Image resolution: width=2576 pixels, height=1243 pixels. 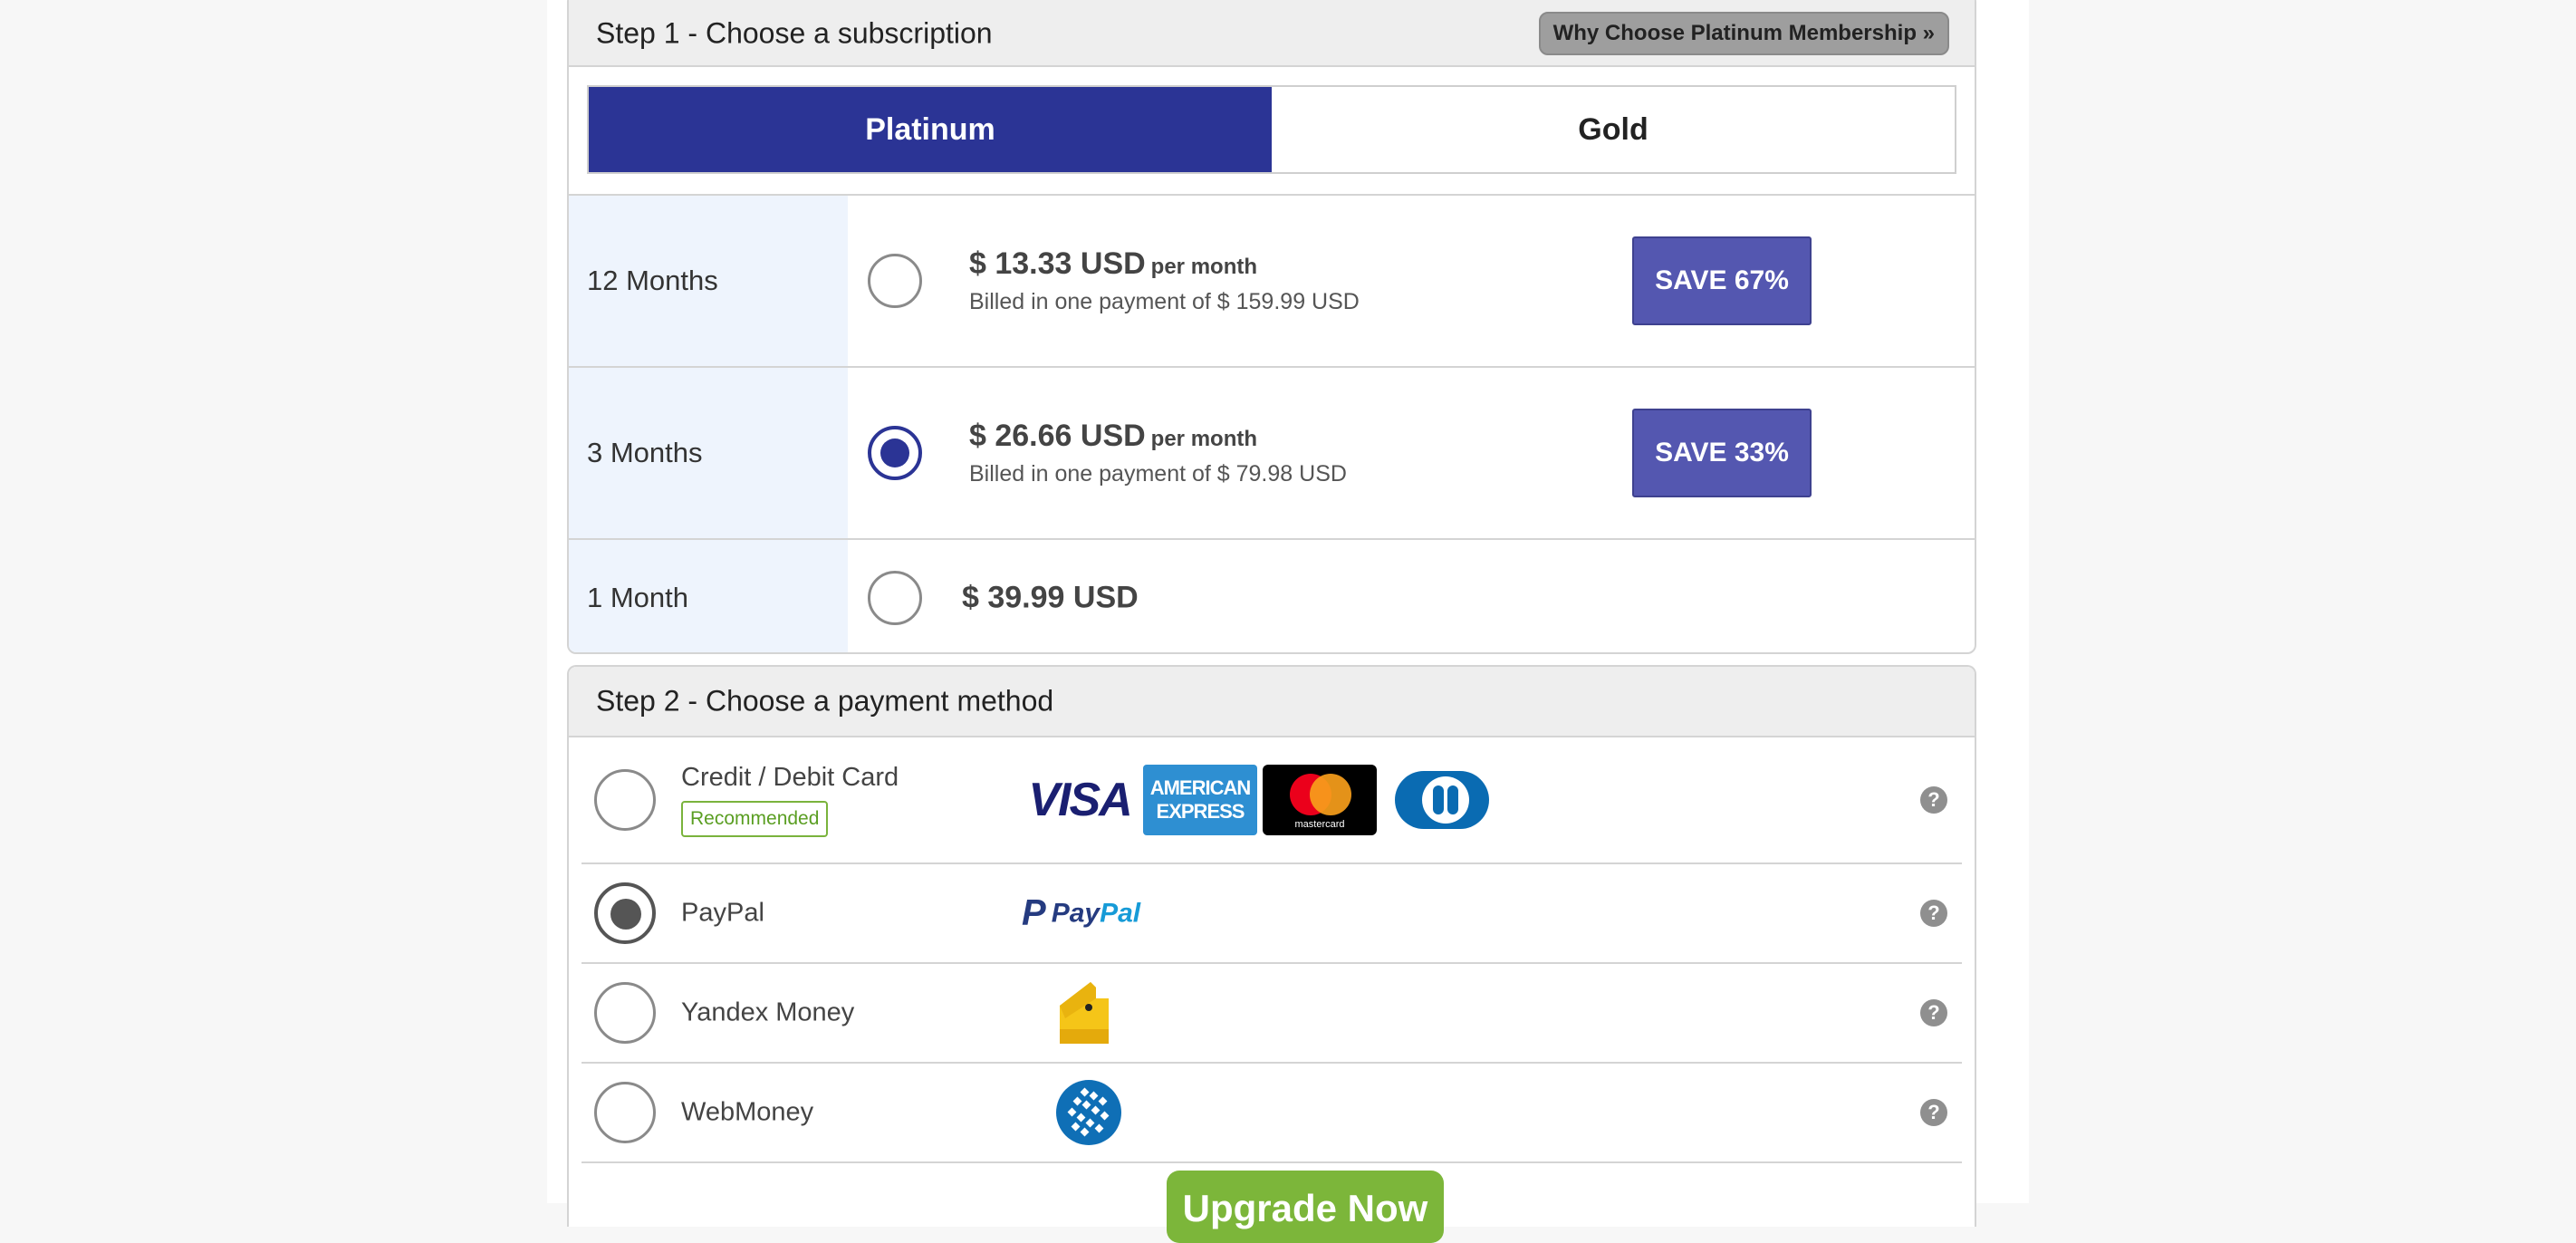 What do you see at coordinates (722, 913) in the screenshot?
I see `payment-method-name: PayPal` at bounding box center [722, 913].